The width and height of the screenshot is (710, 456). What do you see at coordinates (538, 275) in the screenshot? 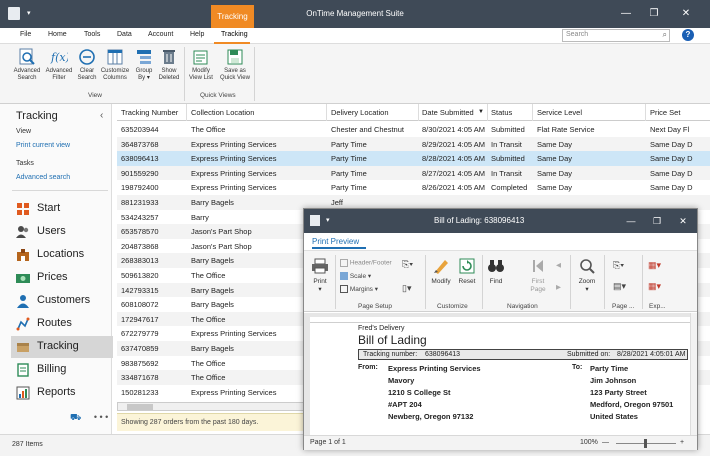
I see `first-page-button: First Page` at bounding box center [538, 275].